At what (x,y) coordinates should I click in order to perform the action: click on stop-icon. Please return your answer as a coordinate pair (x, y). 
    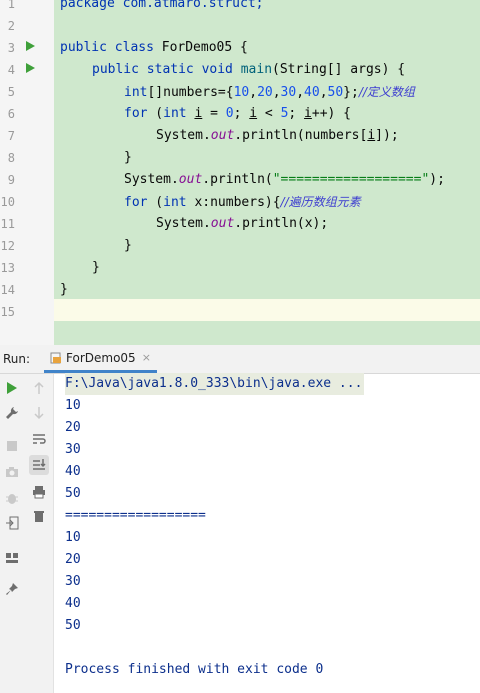
    Looking at the image, I should click on (12, 446).